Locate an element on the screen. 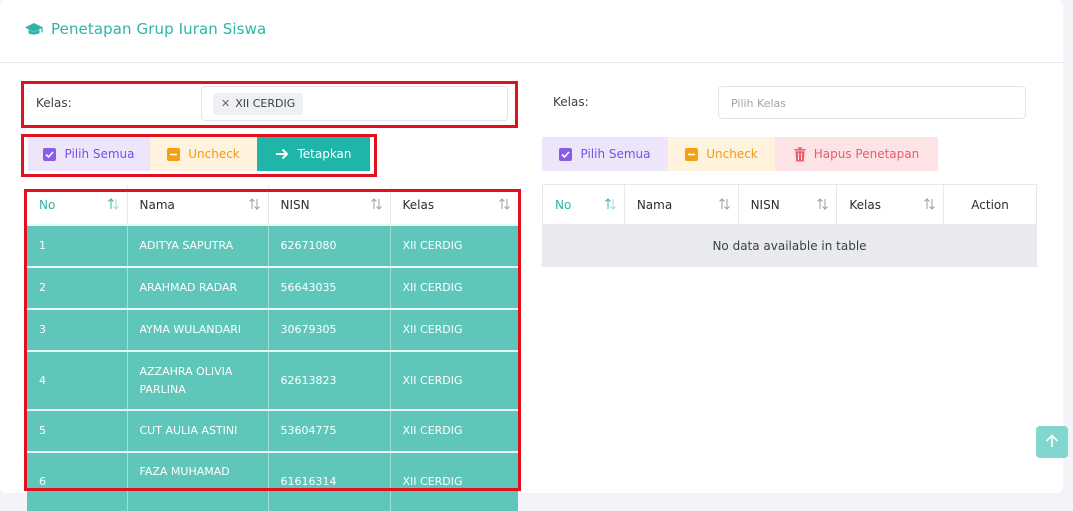  remove-assignment-label: Hapus Penetapan is located at coordinates (866, 154).